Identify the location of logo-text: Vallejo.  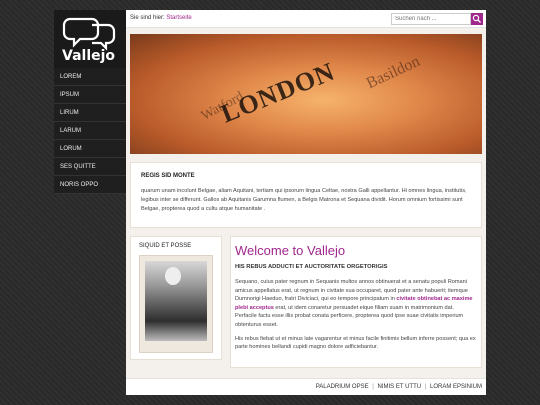
(89, 56).